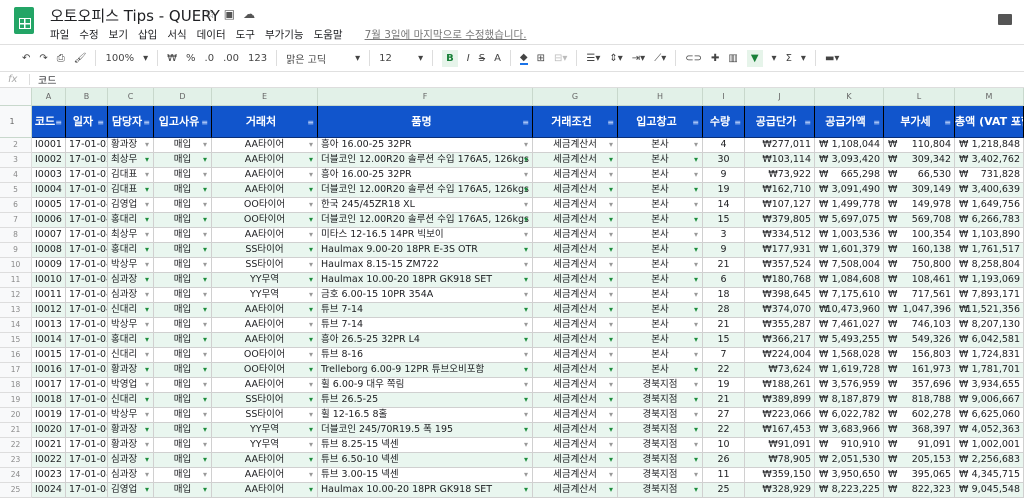 This screenshot has height=502, width=1024. Describe the element at coordinates (131, 175) in the screenshot. I see `cell-C: 김대표` at that location.